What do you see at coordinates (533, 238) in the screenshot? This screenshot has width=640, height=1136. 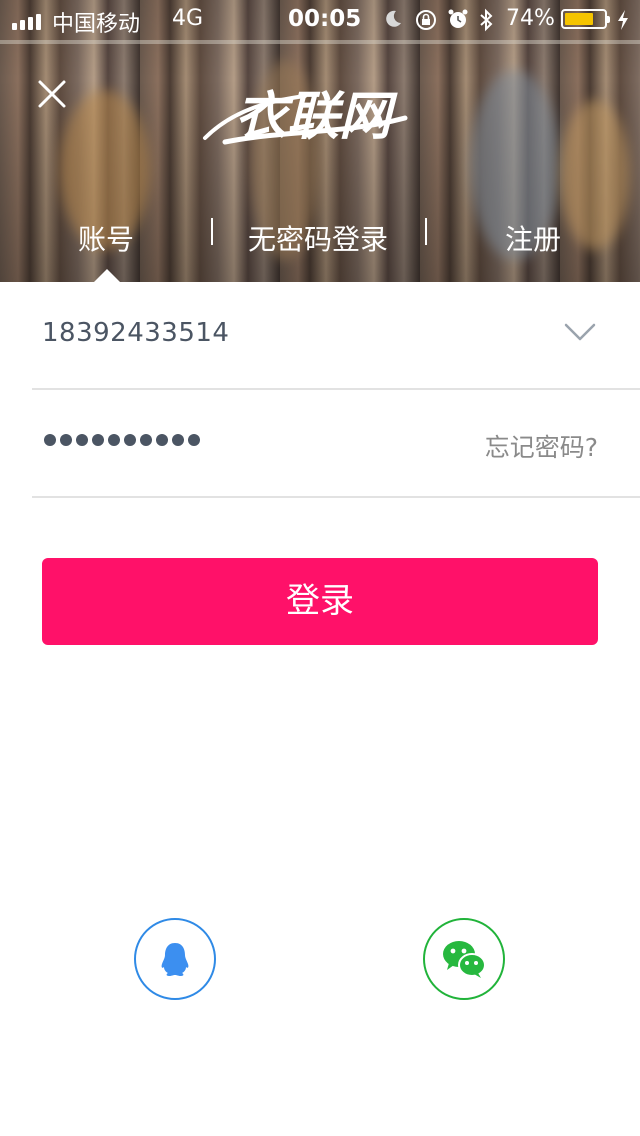 I see `tab-register: 注册` at bounding box center [533, 238].